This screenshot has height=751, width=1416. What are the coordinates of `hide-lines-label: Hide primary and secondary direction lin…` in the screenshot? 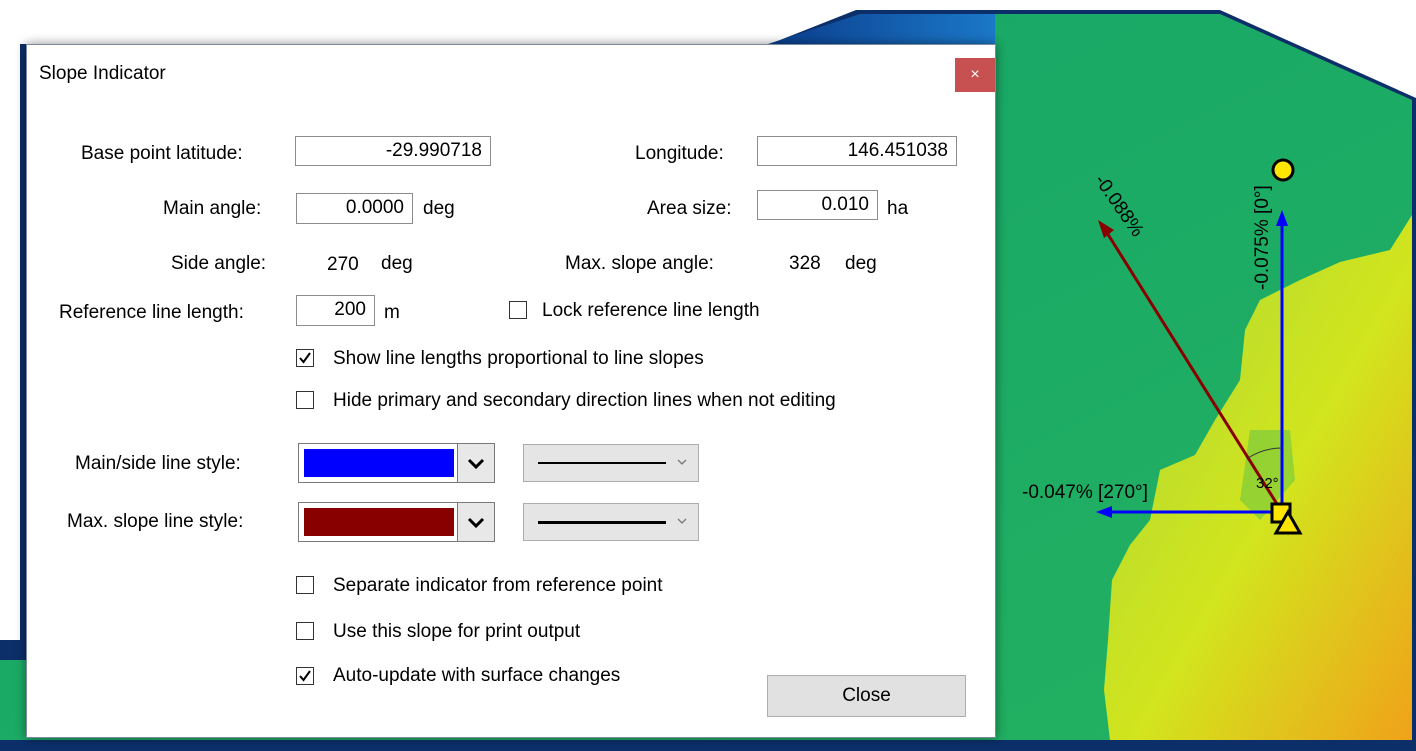 It's located at (584, 400).